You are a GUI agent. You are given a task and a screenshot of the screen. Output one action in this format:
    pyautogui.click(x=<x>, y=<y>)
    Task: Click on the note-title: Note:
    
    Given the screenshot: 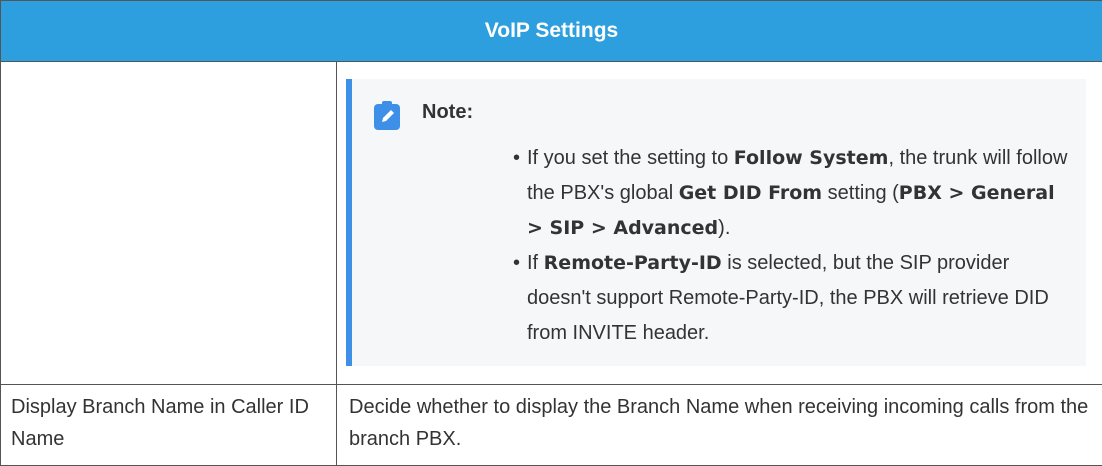 What is the action you would take?
    pyautogui.click(x=447, y=112)
    